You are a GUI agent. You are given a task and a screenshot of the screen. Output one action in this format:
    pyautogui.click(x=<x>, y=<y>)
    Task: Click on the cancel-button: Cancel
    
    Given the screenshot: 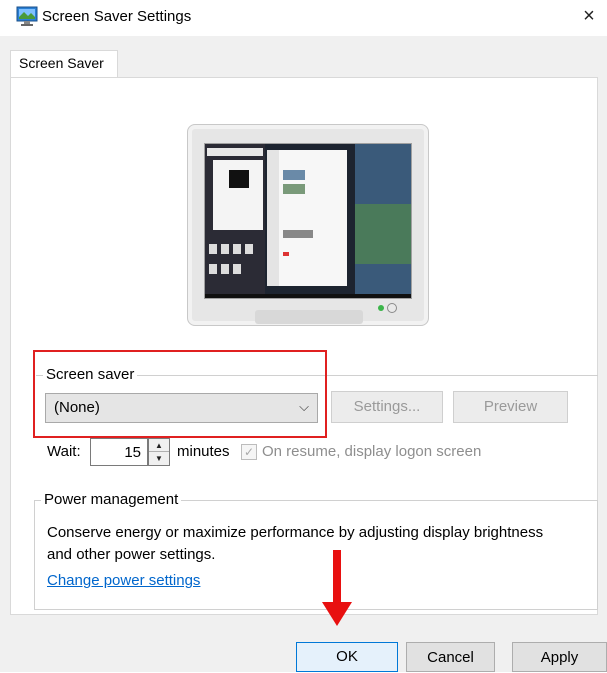 What is the action you would take?
    pyautogui.click(x=450, y=657)
    